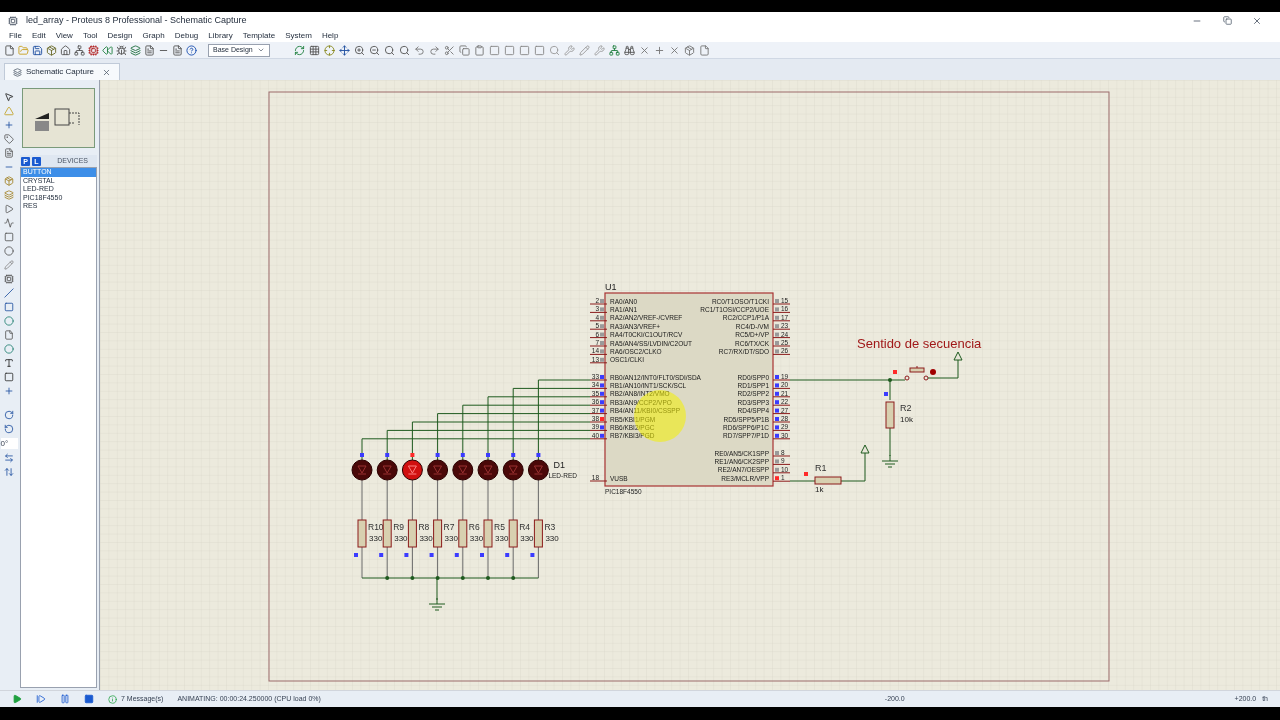  I want to click on pick-icon, so click(554, 50).